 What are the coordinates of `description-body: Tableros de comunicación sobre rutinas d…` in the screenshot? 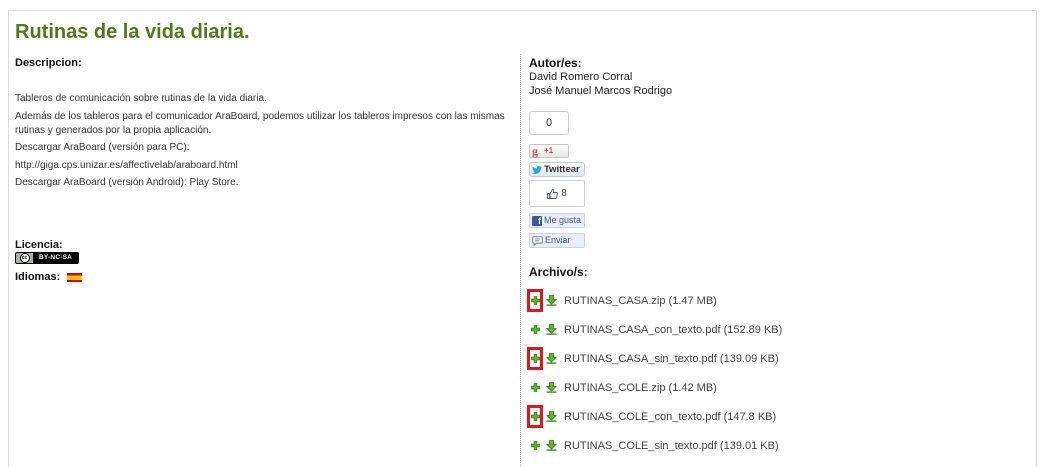 It's located at (260, 143).